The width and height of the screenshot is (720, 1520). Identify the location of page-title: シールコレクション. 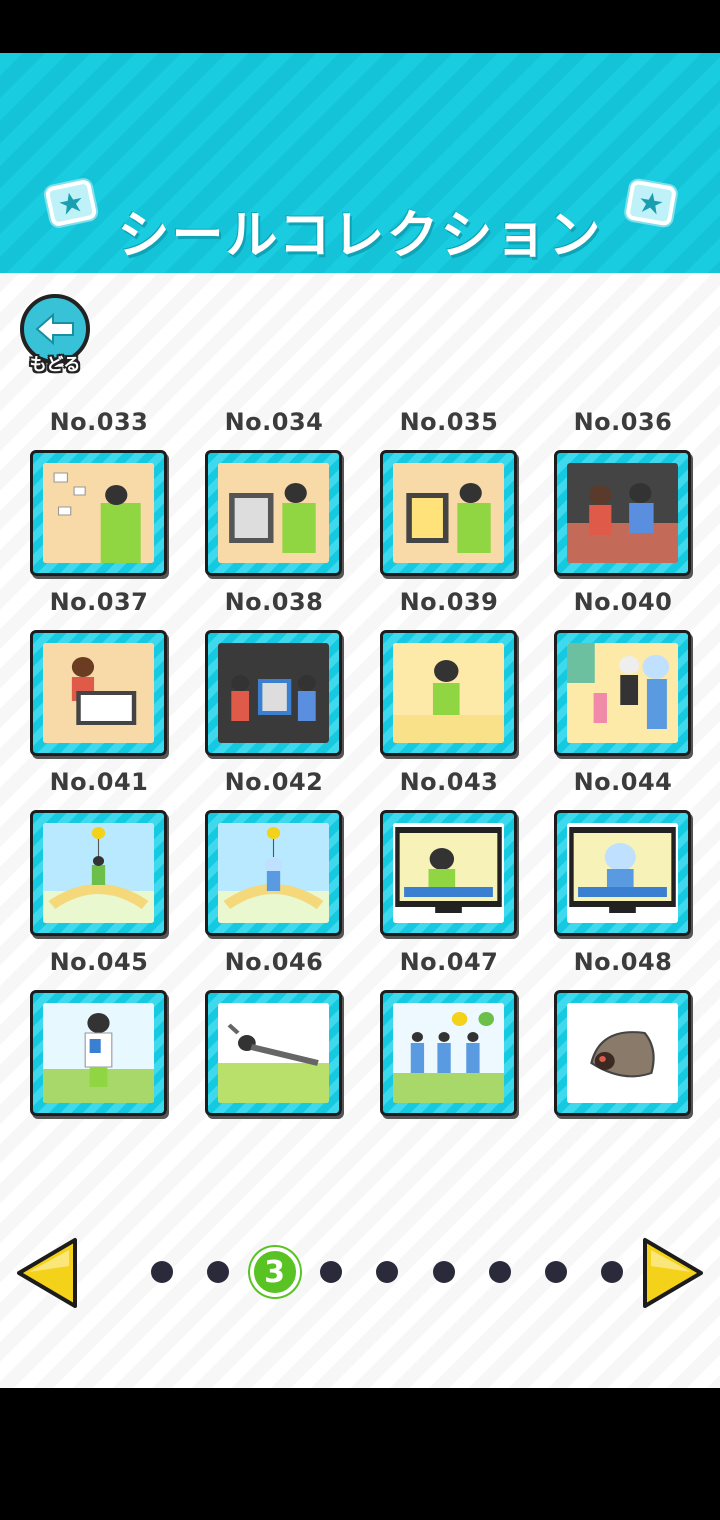
(360, 236).